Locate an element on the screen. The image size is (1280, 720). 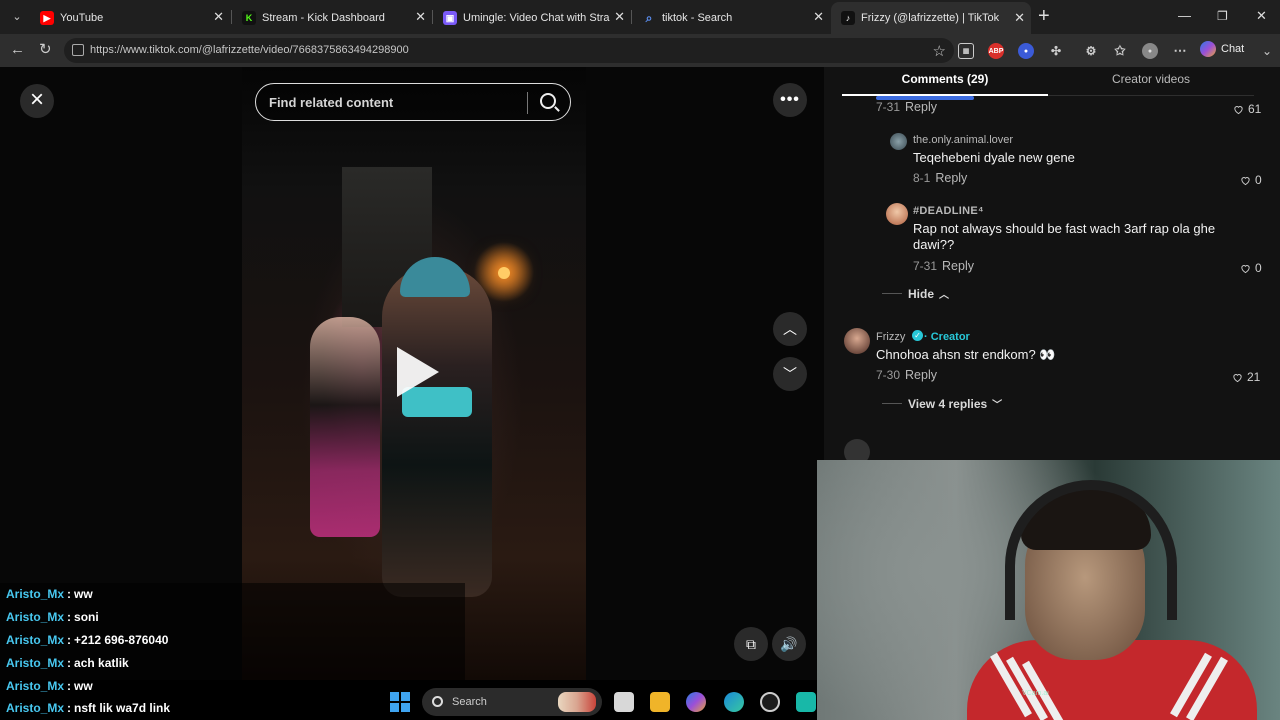
next-video-button: ﹀ is located at coordinates (790, 374).